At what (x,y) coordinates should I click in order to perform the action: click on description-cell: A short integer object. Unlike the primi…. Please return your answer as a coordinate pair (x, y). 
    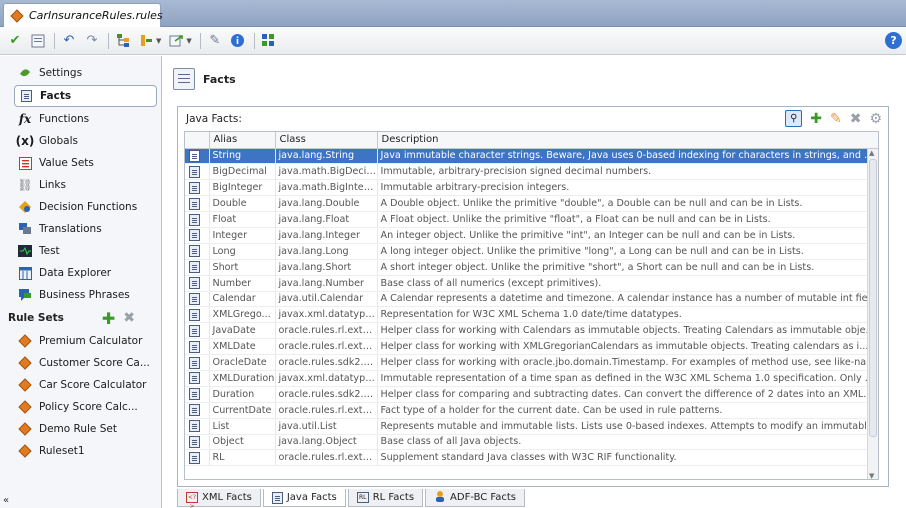
    Looking at the image, I should click on (627, 267).